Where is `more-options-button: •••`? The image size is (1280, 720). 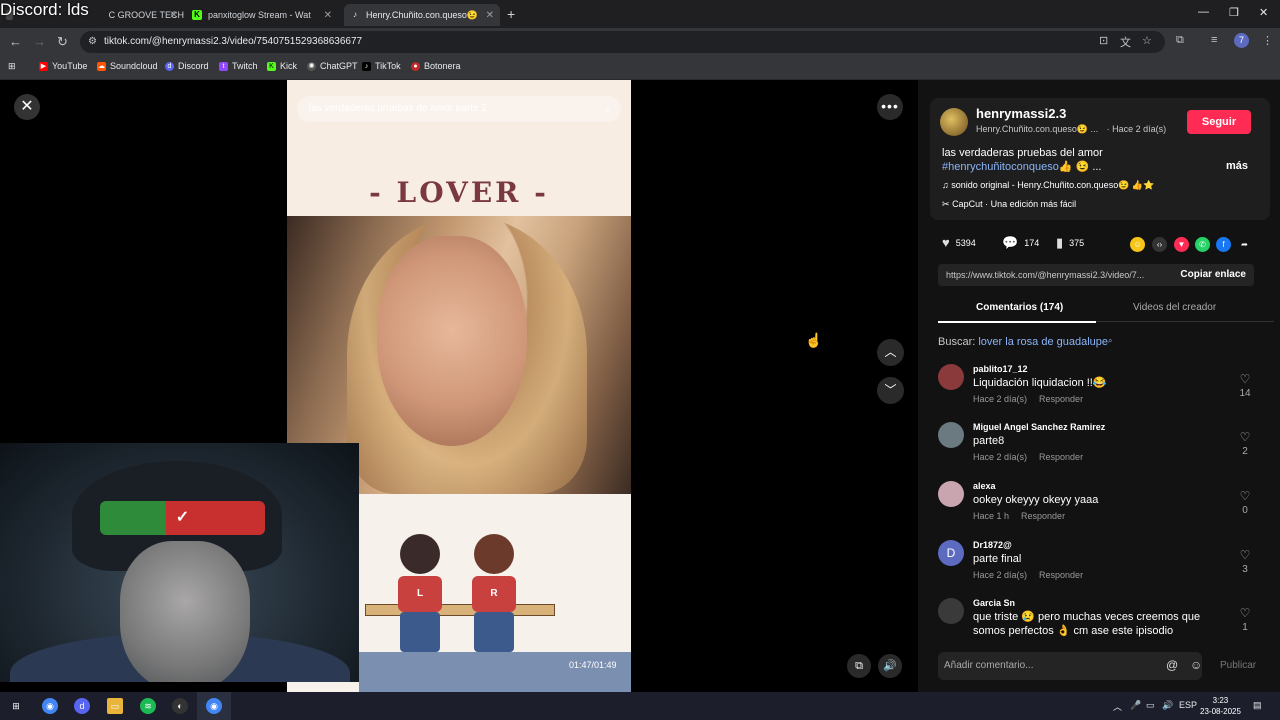 more-options-button: ••• is located at coordinates (890, 107).